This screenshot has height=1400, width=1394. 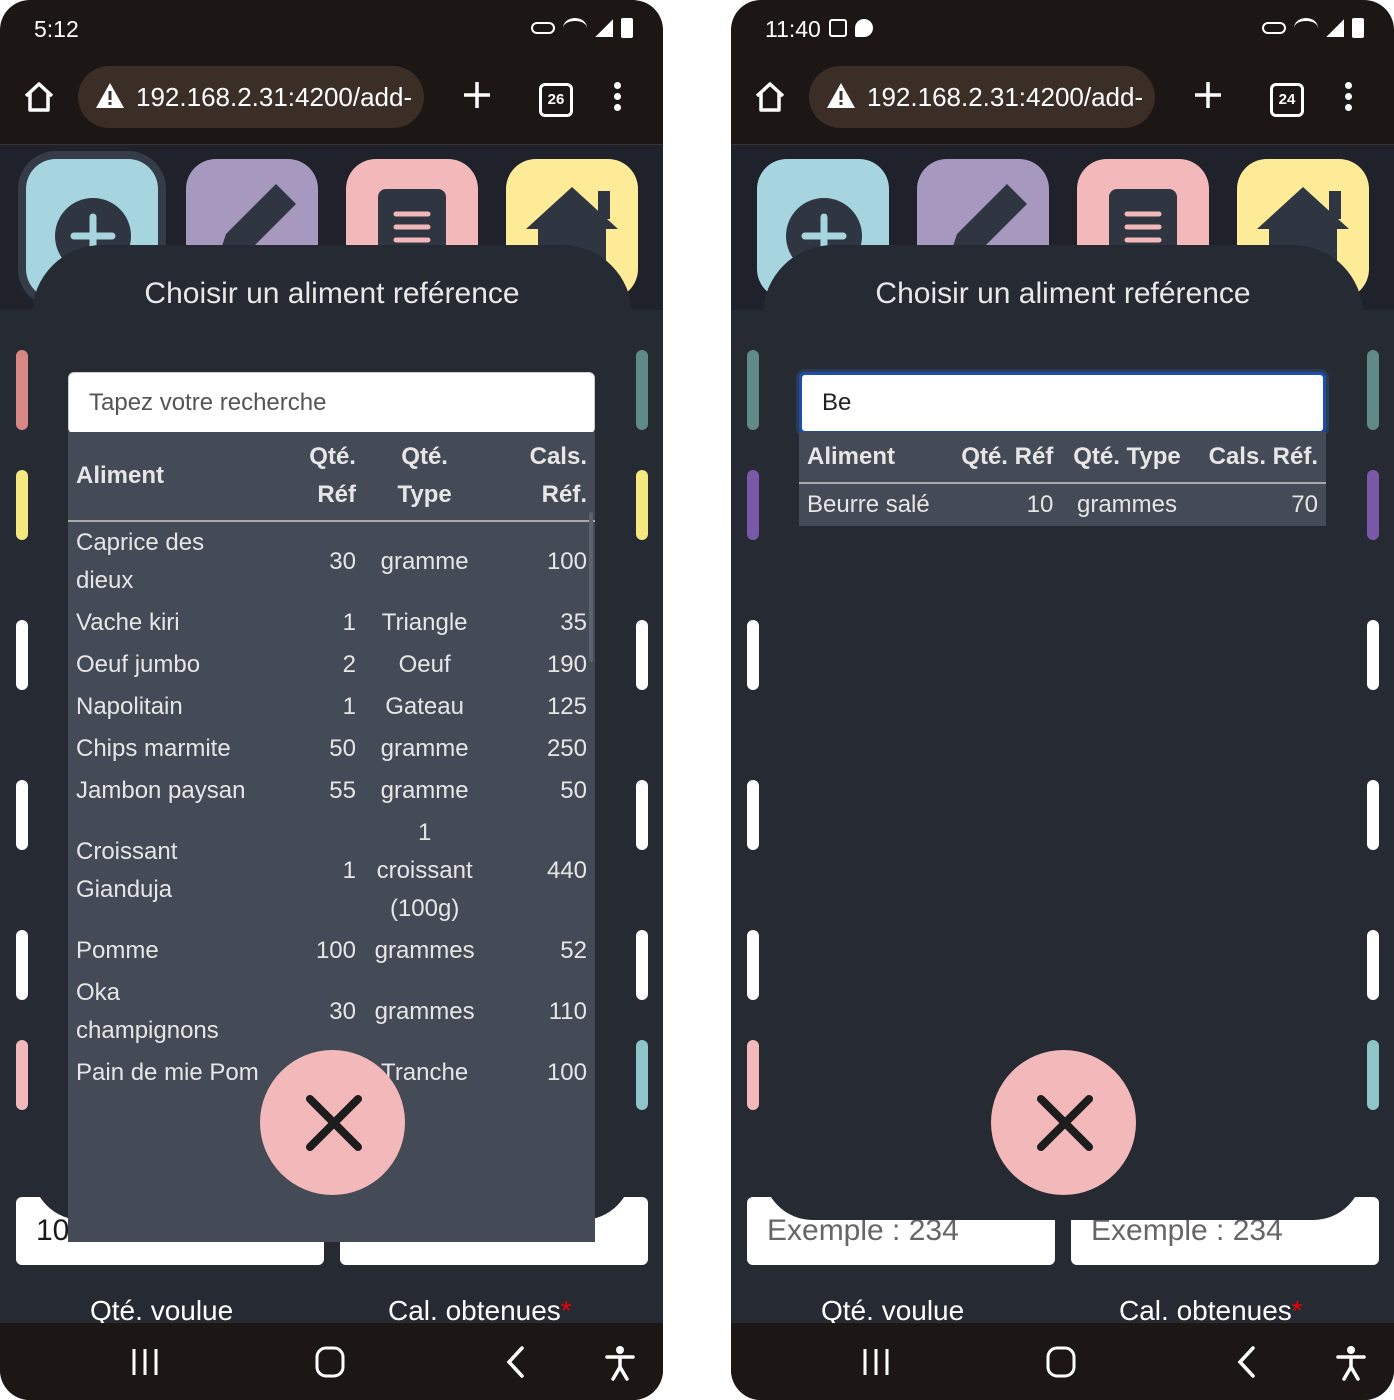 What do you see at coordinates (1304, 504) in the screenshot?
I see `cals-ref: 70` at bounding box center [1304, 504].